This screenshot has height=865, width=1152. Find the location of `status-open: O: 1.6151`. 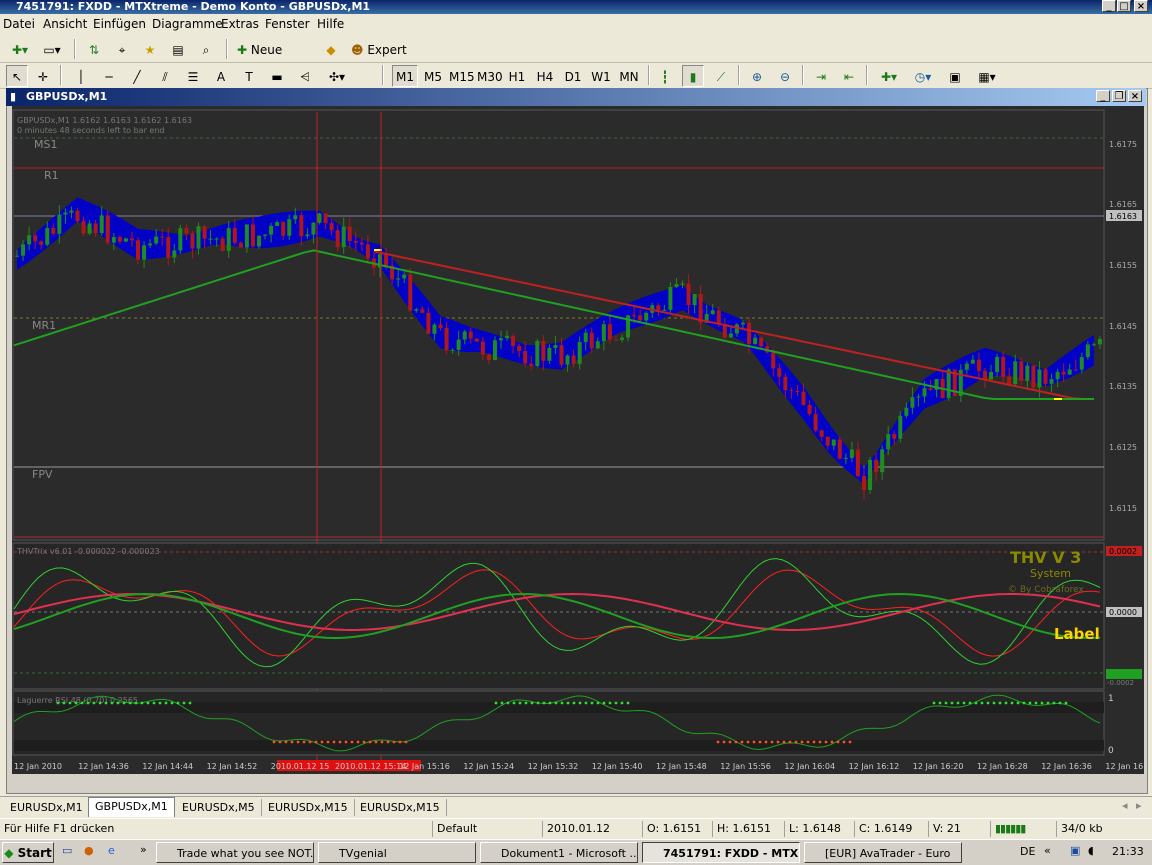

status-open: O: 1.6151 is located at coordinates (676, 829).